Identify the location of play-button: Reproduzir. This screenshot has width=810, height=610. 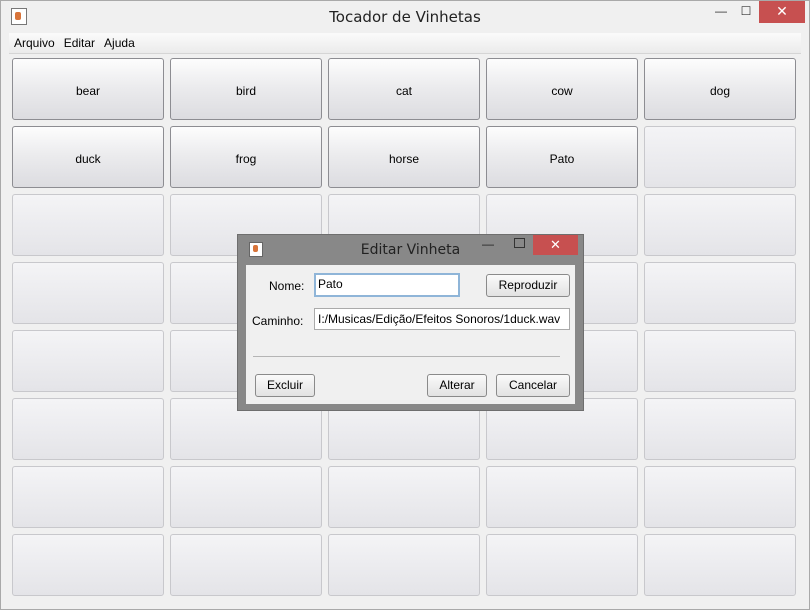
(528, 285).